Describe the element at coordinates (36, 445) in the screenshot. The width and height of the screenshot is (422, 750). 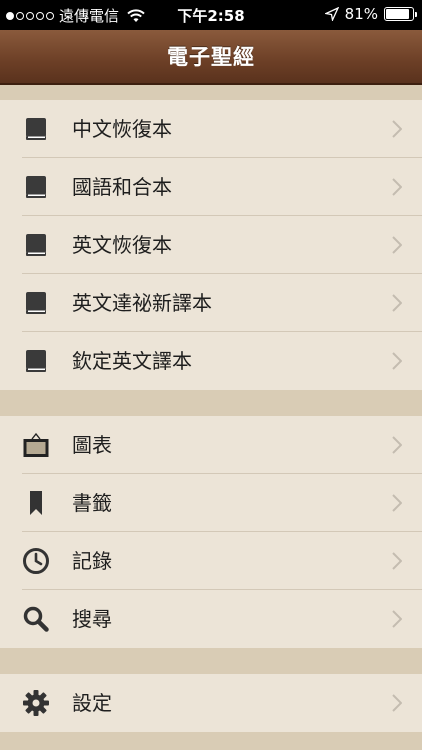
I see `picture-frame-icon` at that location.